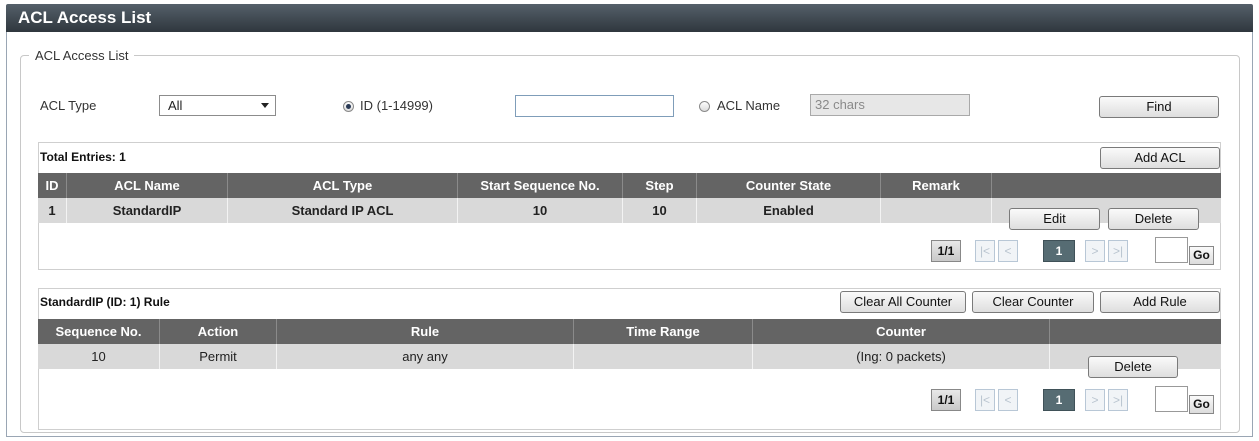 The width and height of the screenshot is (1259, 441). What do you see at coordinates (52, 185) in the screenshot?
I see `col-id: ID` at bounding box center [52, 185].